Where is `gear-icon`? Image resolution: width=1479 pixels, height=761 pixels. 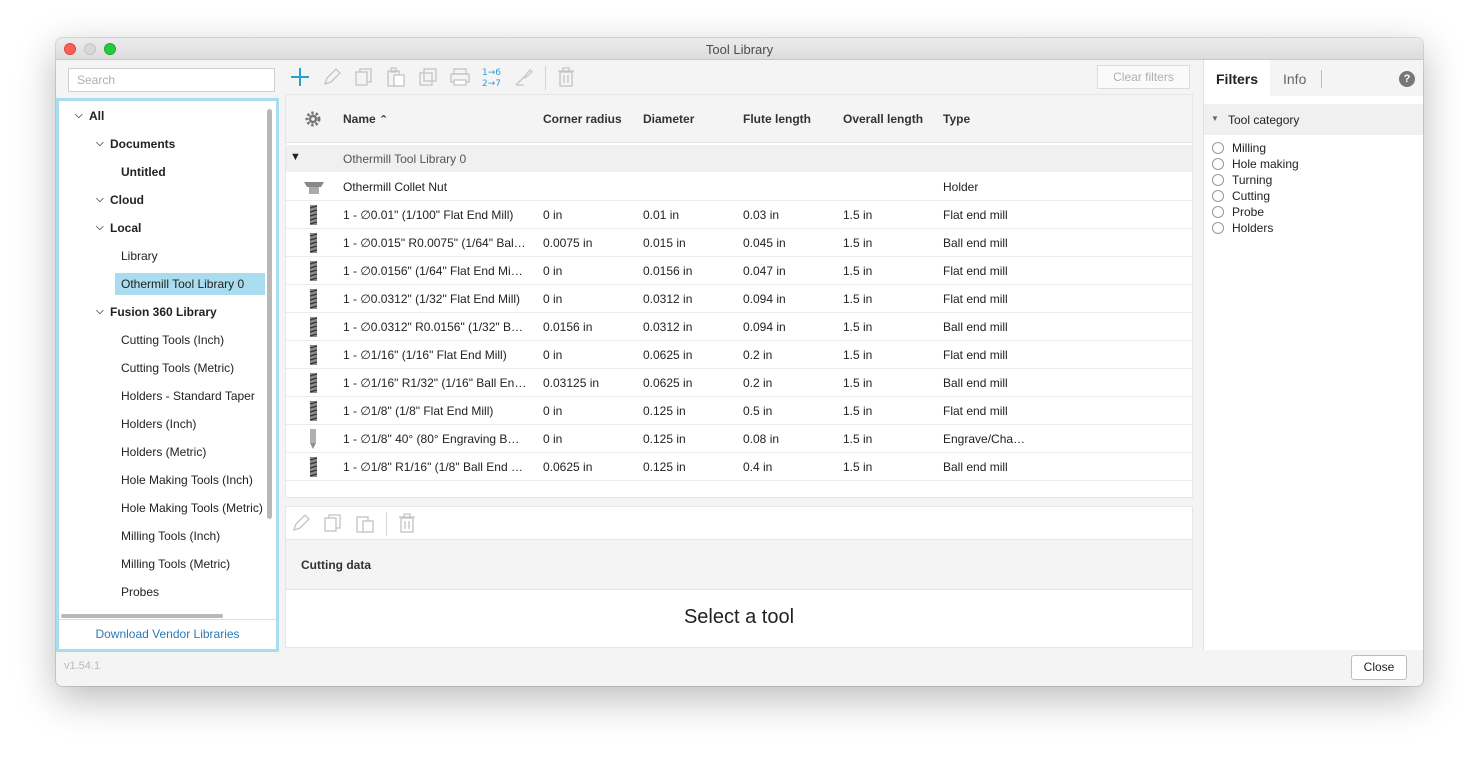 gear-icon is located at coordinates (313, 119).